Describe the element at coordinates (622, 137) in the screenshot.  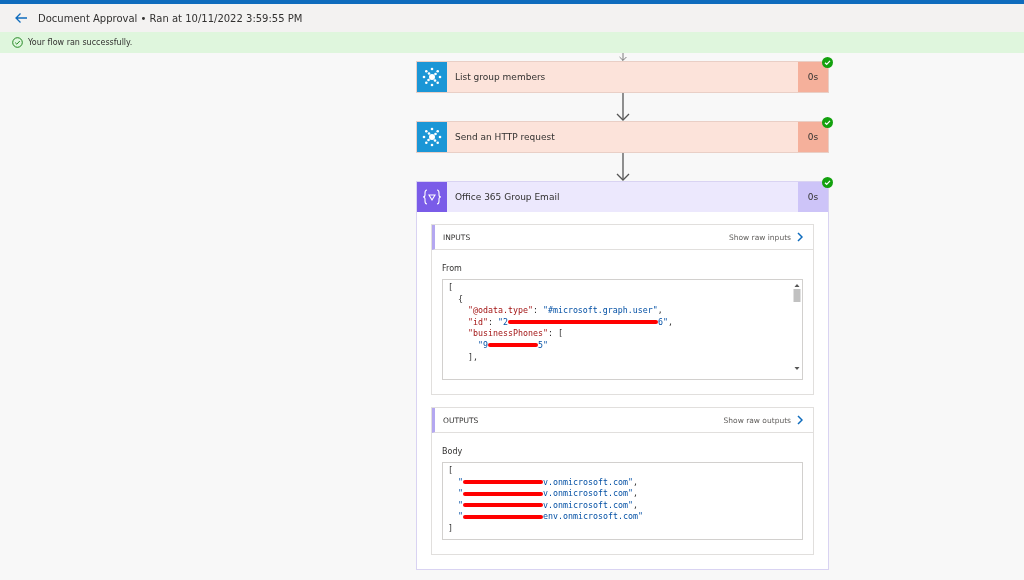
I see `action-card-header: Send an HTTP request 0s` at that location.